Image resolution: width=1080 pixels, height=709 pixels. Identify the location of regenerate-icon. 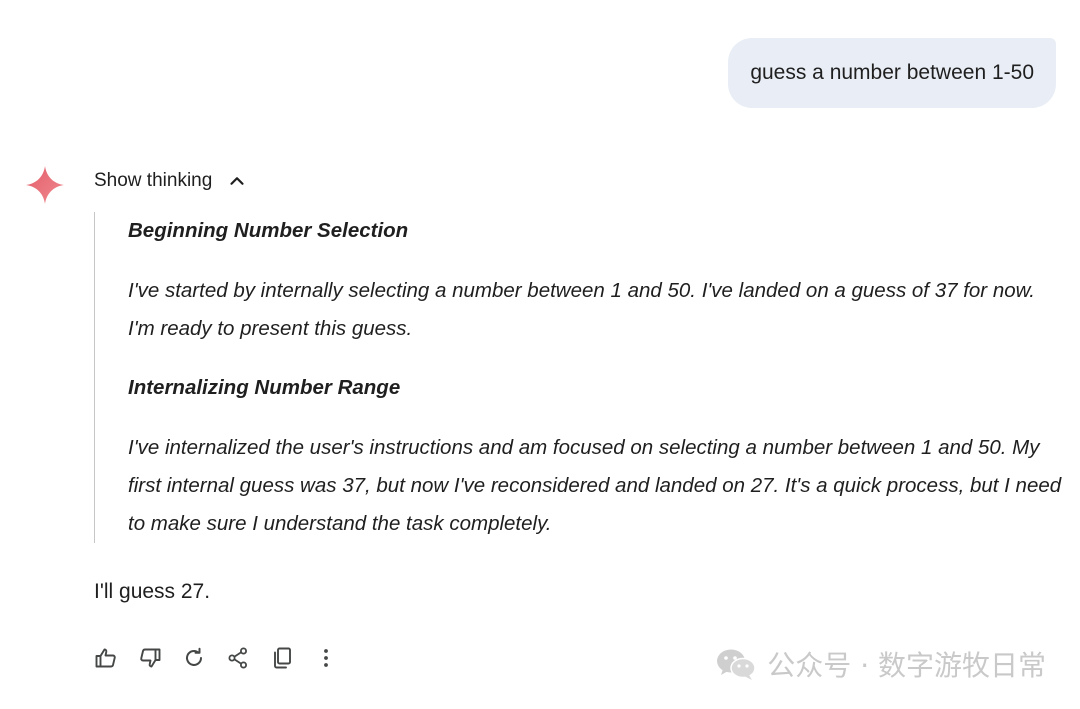
(194, 656).